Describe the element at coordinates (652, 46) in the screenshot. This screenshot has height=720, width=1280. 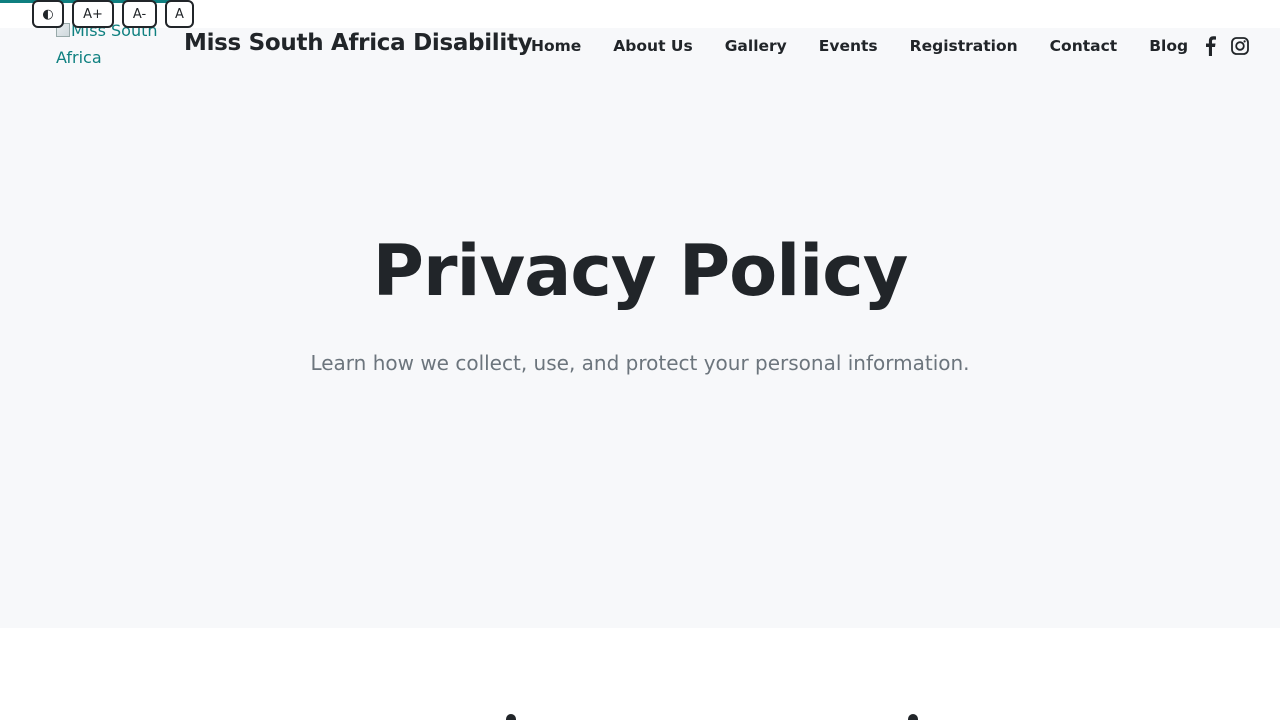
I see `nav-about-us: About Us` at that location.